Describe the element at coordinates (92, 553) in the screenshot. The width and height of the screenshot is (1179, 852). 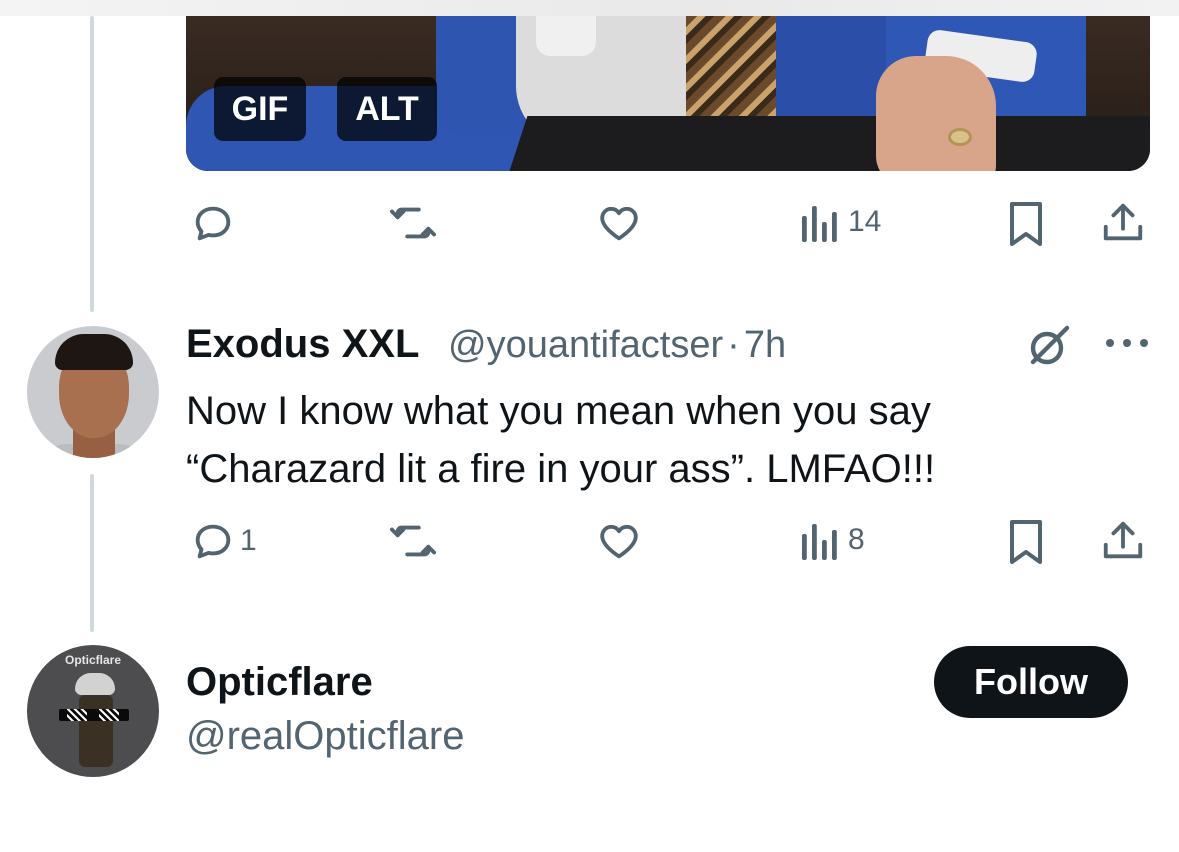
I see `thread-line-bottom` at that location.